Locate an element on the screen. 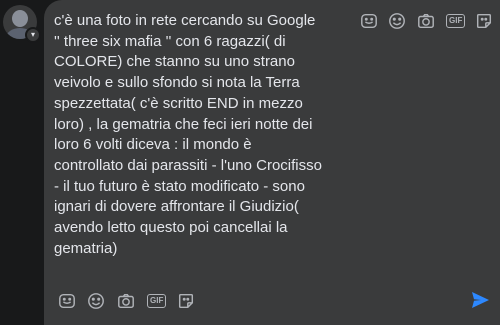 This screenshot has width=500, height=325. chevron-down-icon: ▾ is located at coordinates (33, 35).